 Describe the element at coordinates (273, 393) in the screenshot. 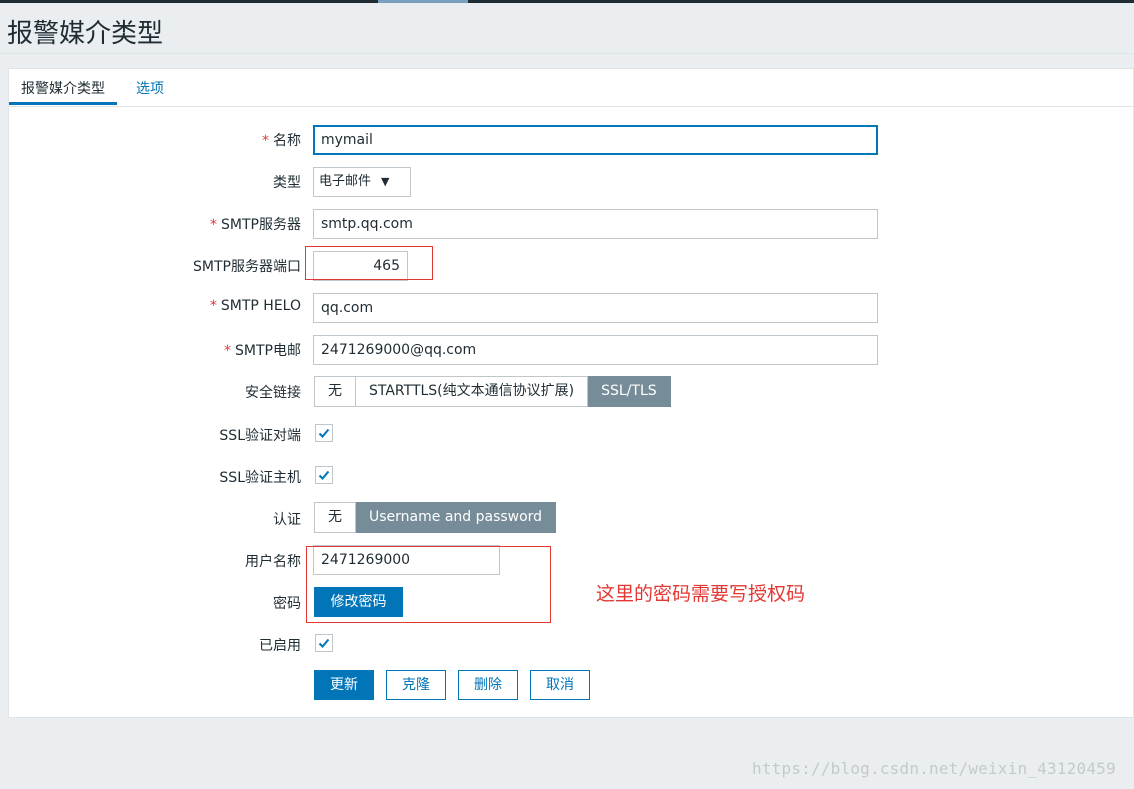

I see `security-label: 安全链接` at that location.